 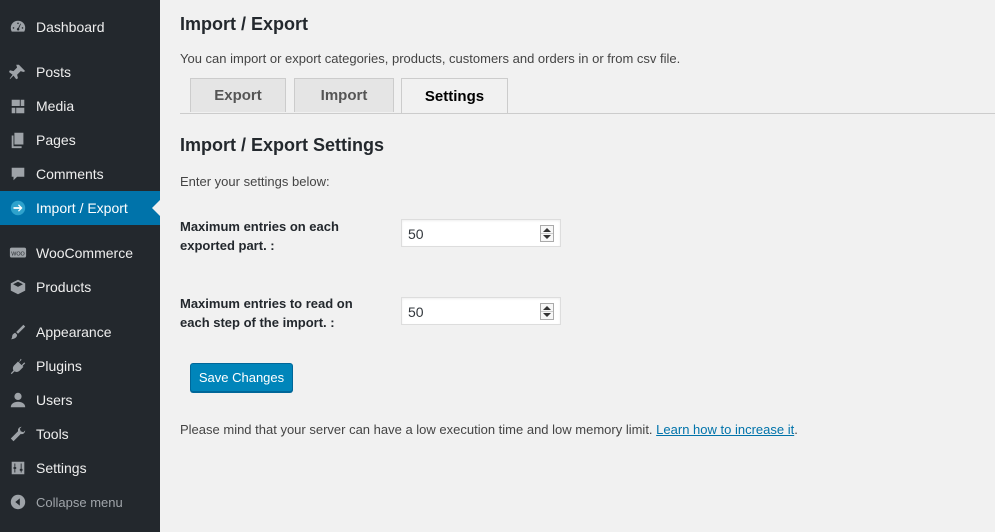 What do you see at coordinates (80, 72) in the screenshot?
I see `sidebar-item-posts: Posts` at bounding box center [80, 72].